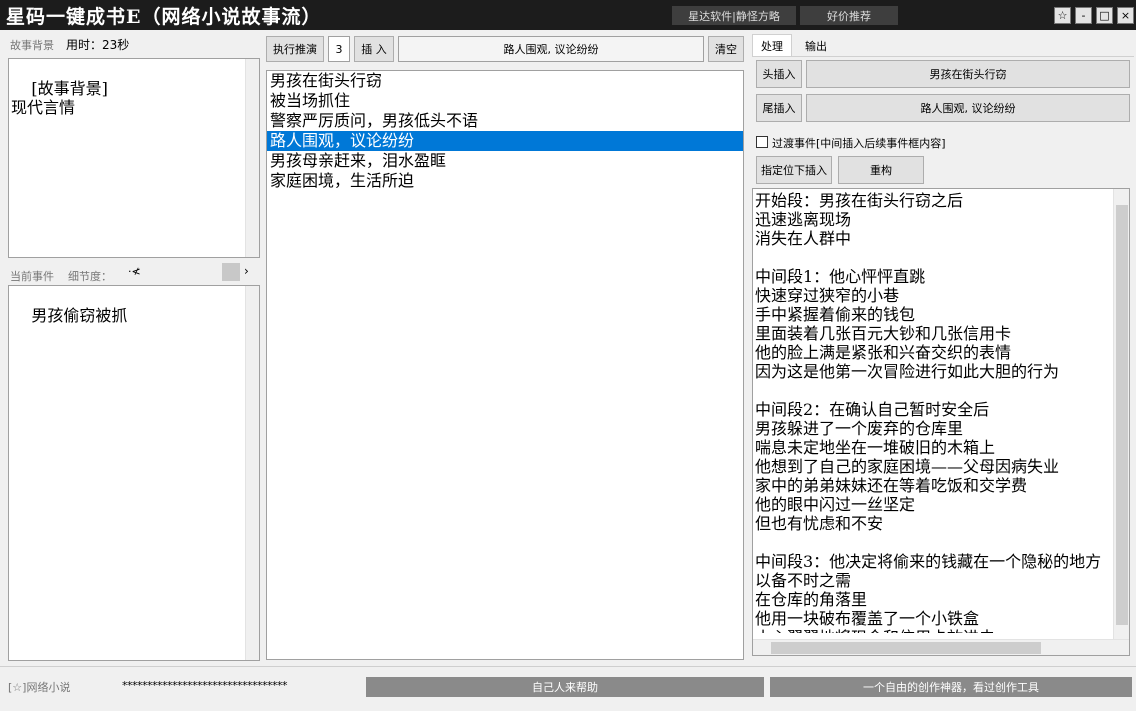 This screenshot has height=711, width=1136. What do you see at coordinates (772, 45) in the screenshot?
I see `tab-process: 处理` at bounding box center [772, 45].